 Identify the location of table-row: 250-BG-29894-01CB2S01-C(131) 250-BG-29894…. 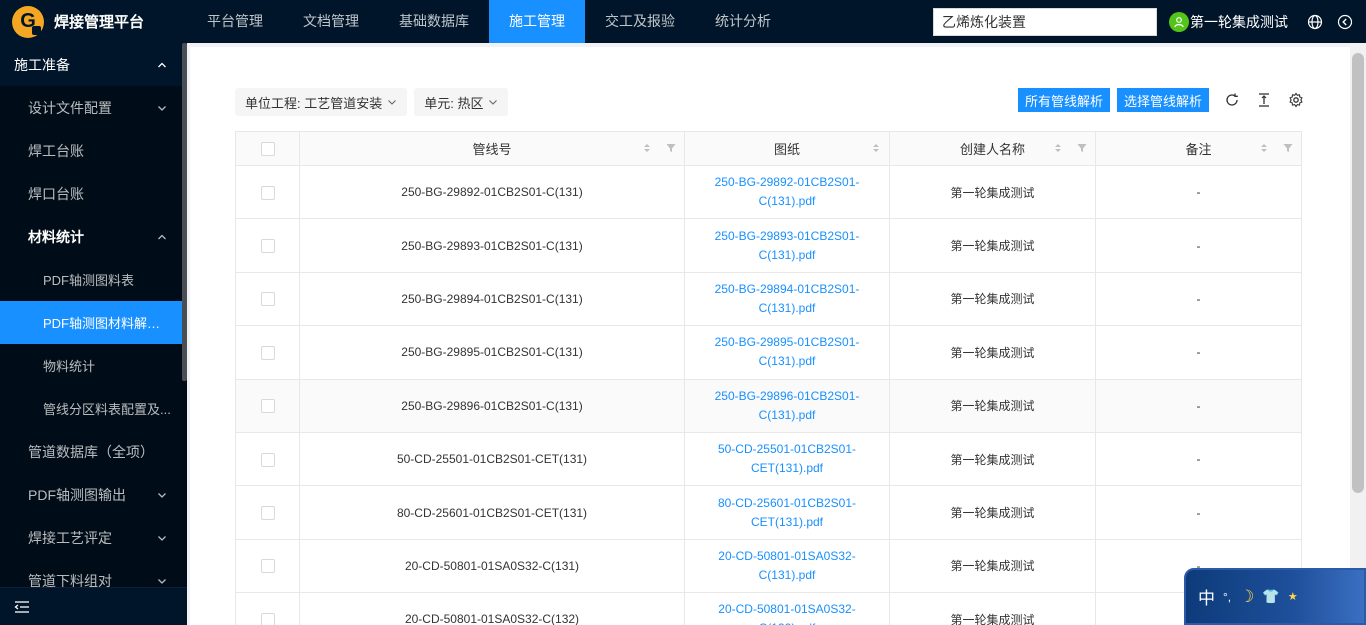
(768, 299).